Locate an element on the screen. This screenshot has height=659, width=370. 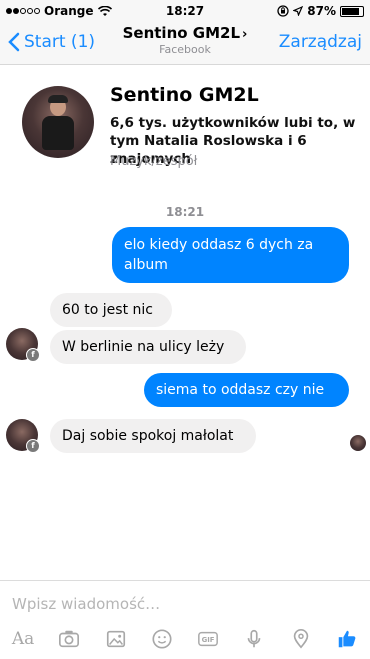
camera-icon is located at coordinates (69, 639).